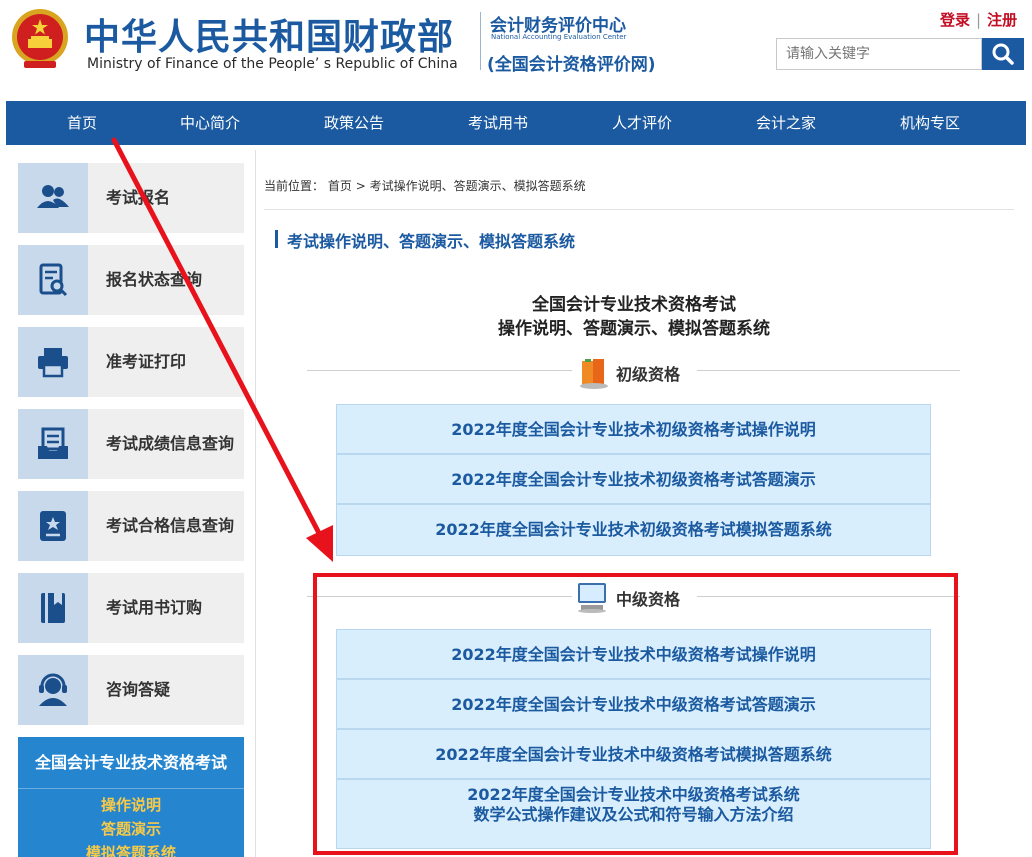  I want to click on ministry-title: 中华人民共和国财政部, so click(269, 37).